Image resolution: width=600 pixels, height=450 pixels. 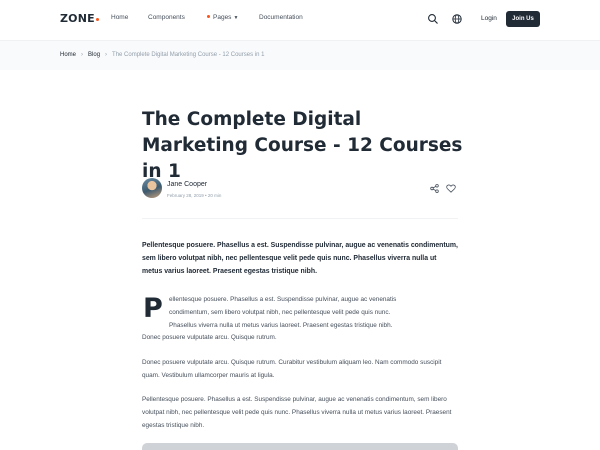 What do you see at coordinates (300, 218) in the screenshot?
I see `divider` at bounding box center [300, 218].